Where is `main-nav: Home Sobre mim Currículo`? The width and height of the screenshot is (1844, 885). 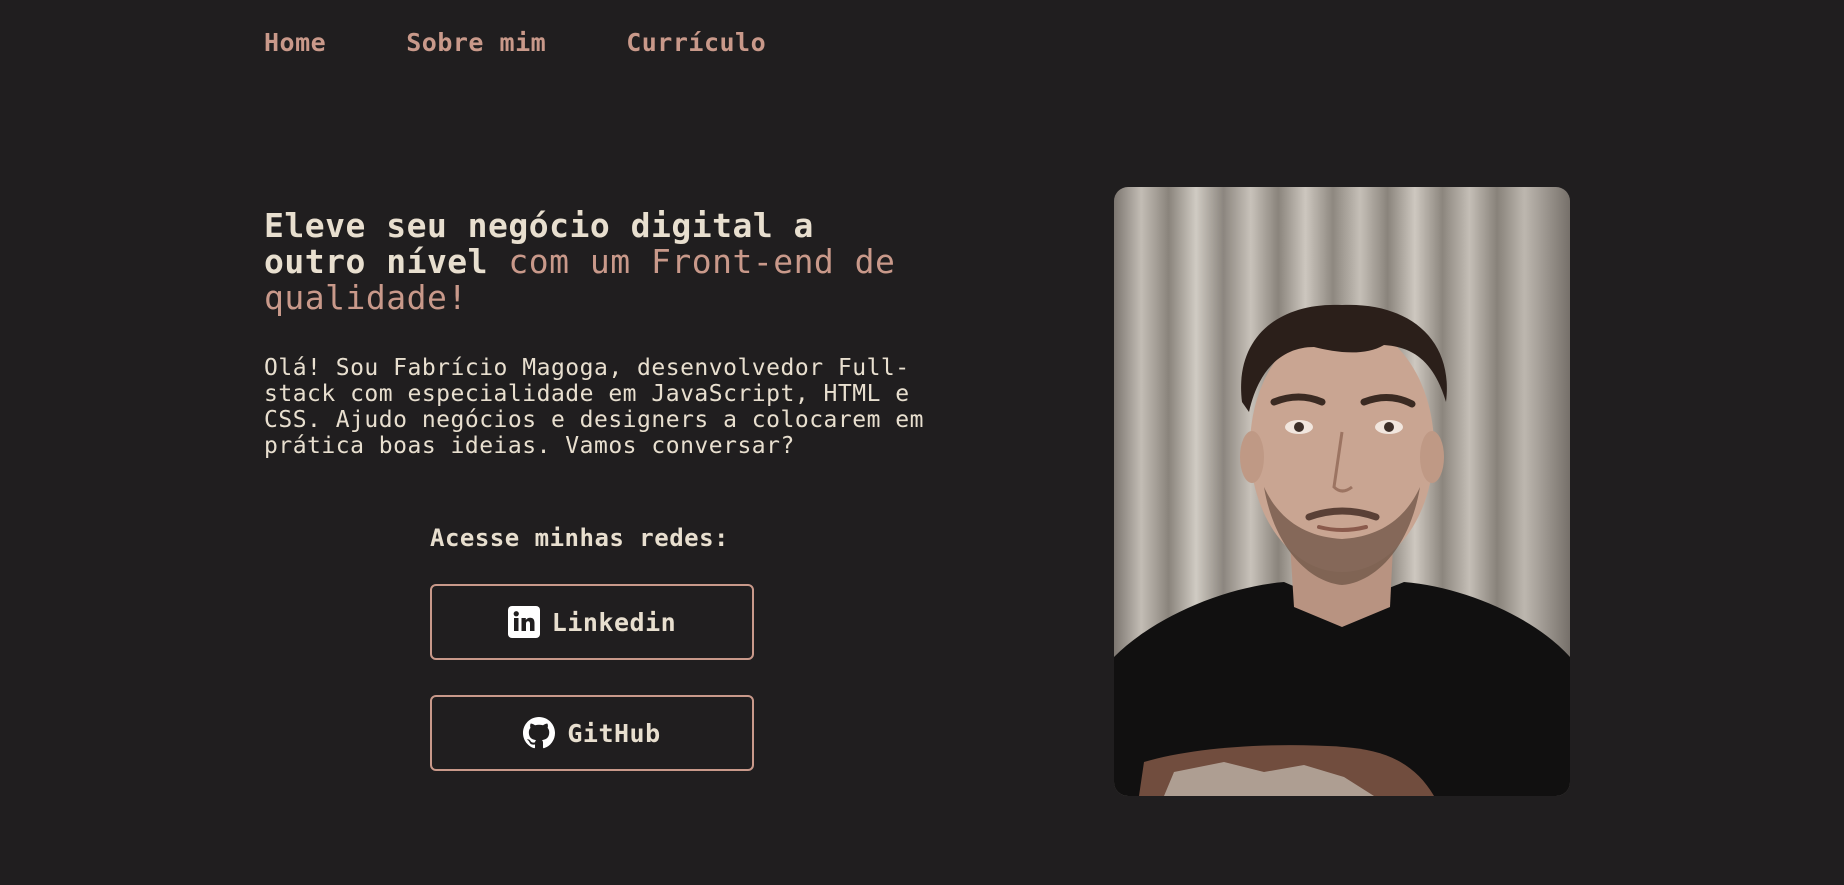 main-nav: Home Sobre mim Currículo is located at coordinates (515, 42).